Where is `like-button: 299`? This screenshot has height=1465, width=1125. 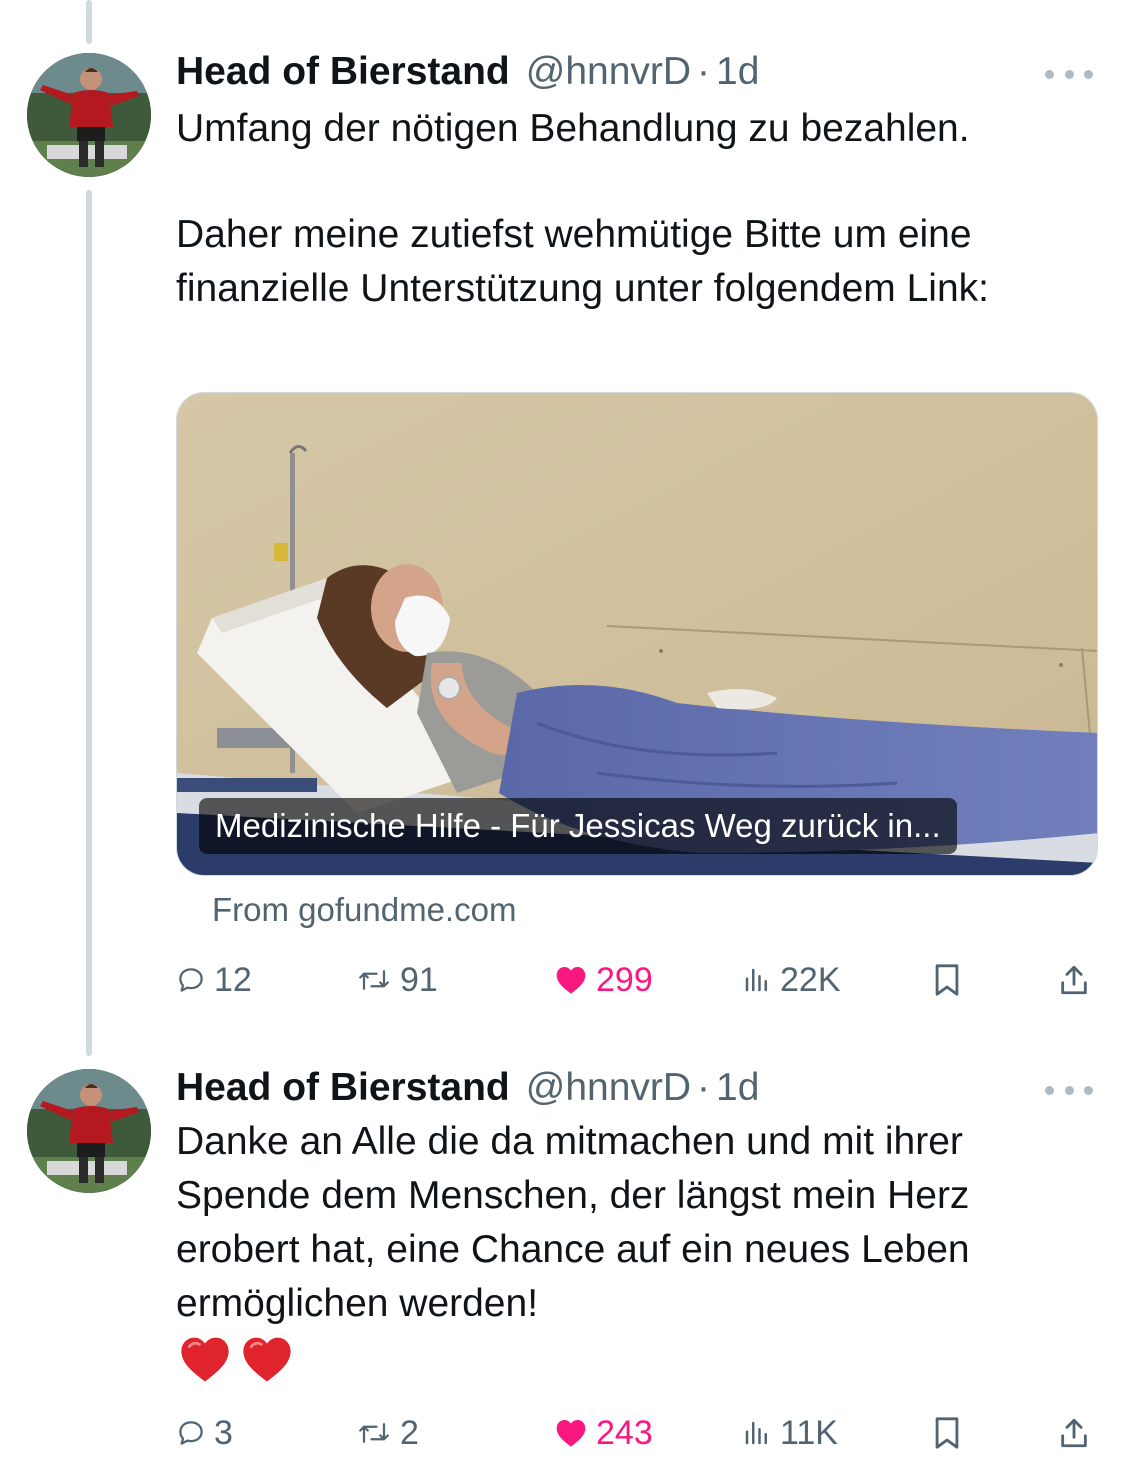 like-button: 299 is located at coordinates (603, 980).